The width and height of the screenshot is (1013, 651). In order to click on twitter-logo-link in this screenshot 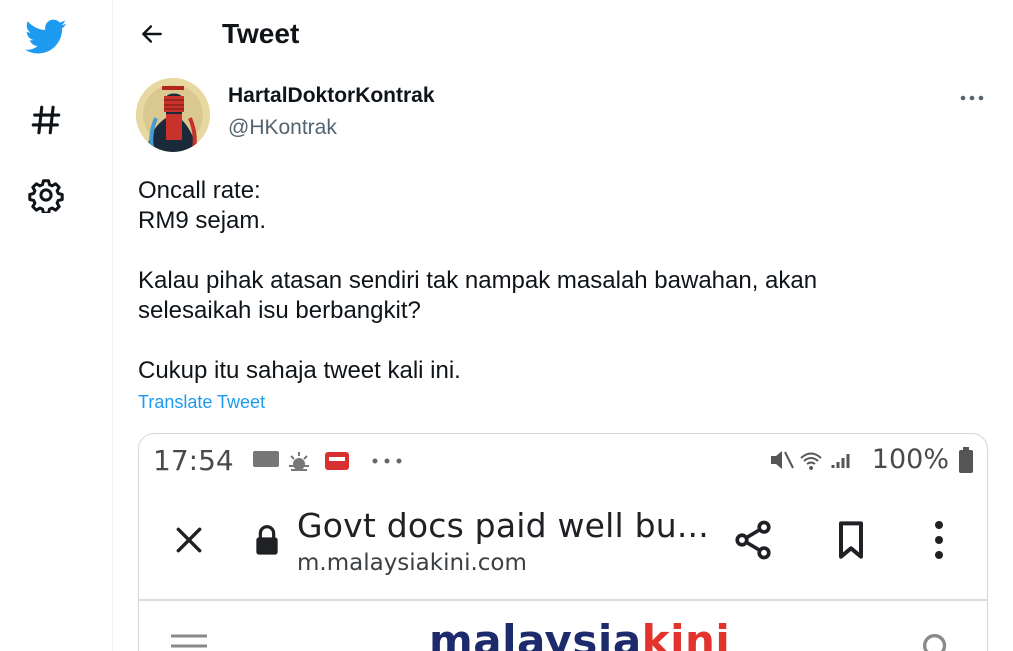, I will do `click(46, 37)`.